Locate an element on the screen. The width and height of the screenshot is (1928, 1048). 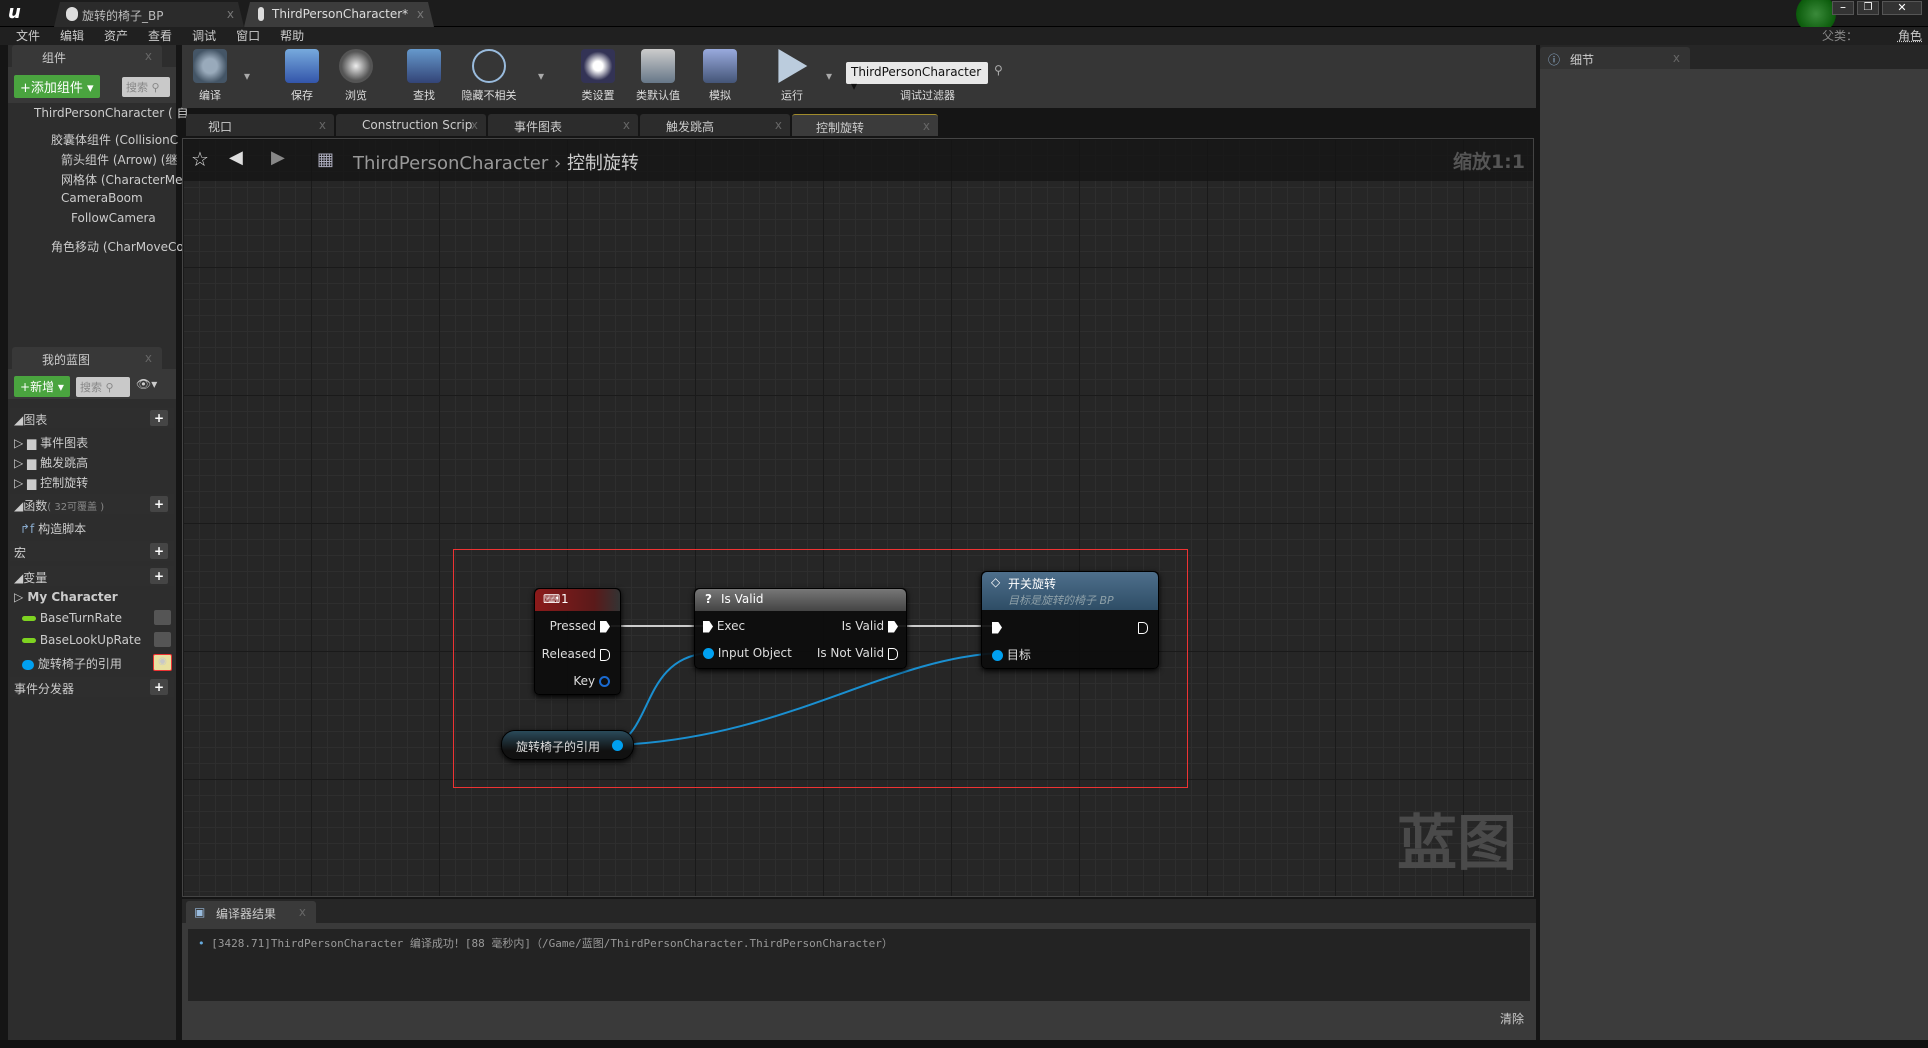
menu-edit: 编辑 is located at coordinates (72, 36).